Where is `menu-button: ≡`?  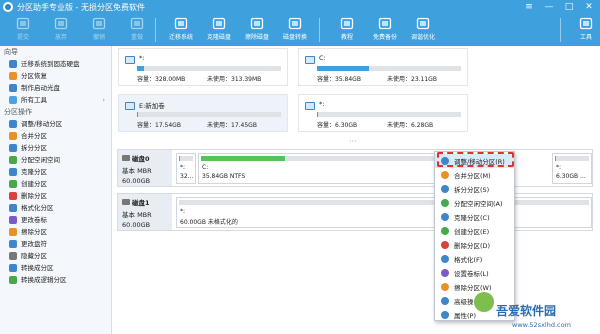 menu-button: ≡ is located at coordinates (529, 7).